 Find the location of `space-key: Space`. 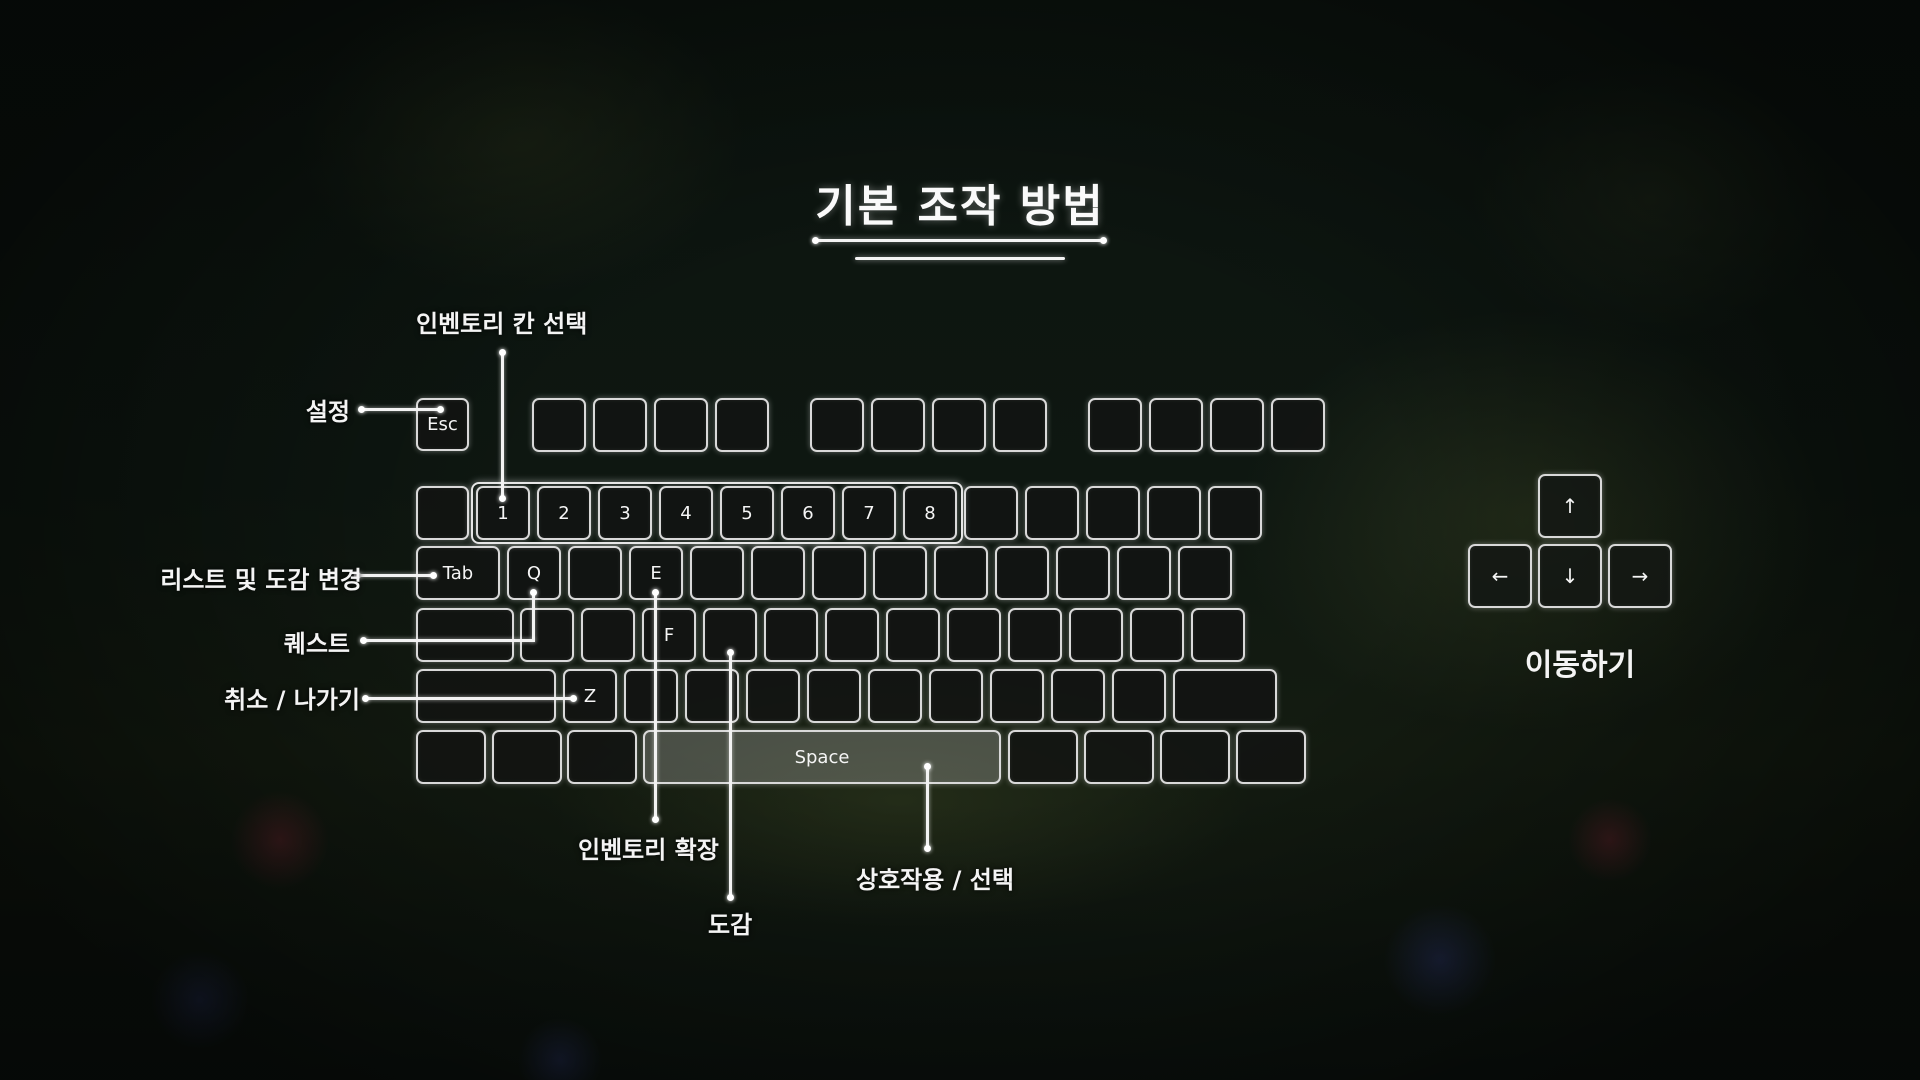

space-key: Space is located at coordinates (822, 757).